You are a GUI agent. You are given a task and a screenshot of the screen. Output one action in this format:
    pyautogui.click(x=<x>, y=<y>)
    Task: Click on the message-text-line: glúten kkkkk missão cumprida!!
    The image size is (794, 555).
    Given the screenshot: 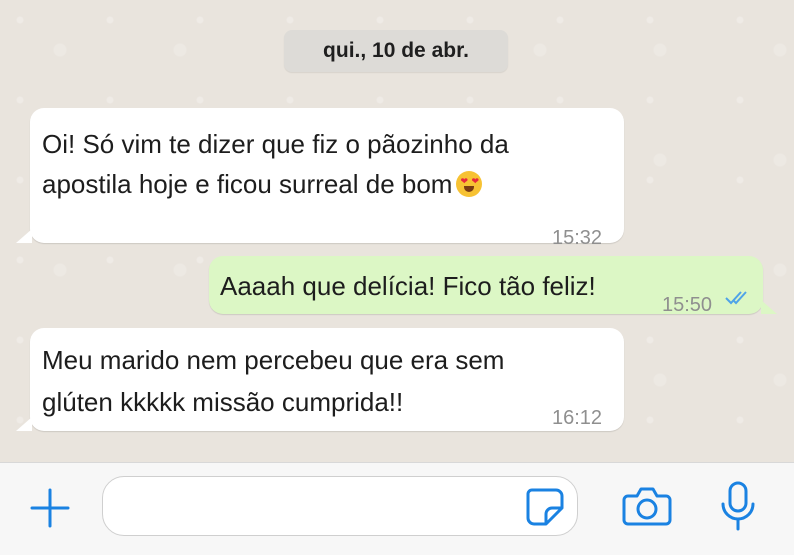 What is the action you would take?
    pyautogui.click(x=223, y=402)
    